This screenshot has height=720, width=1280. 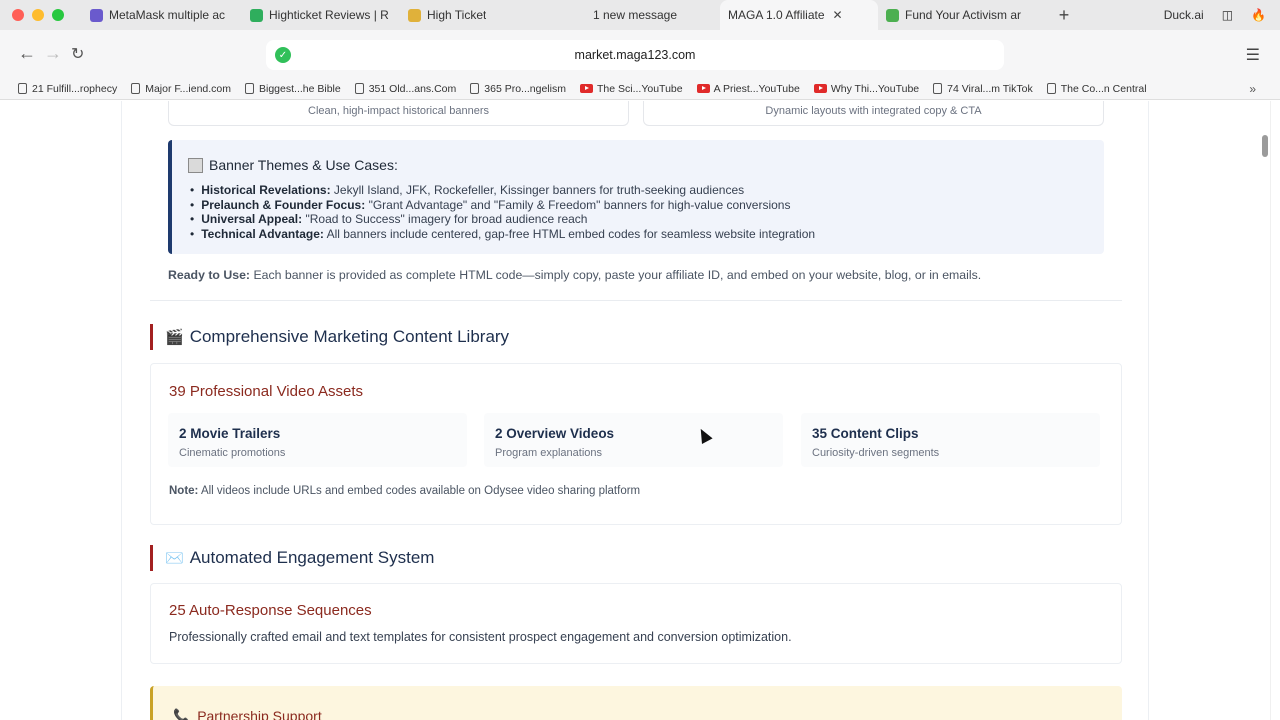 I want to click on stat-title: 2 Overview Videos, so click(x=555, y=433).